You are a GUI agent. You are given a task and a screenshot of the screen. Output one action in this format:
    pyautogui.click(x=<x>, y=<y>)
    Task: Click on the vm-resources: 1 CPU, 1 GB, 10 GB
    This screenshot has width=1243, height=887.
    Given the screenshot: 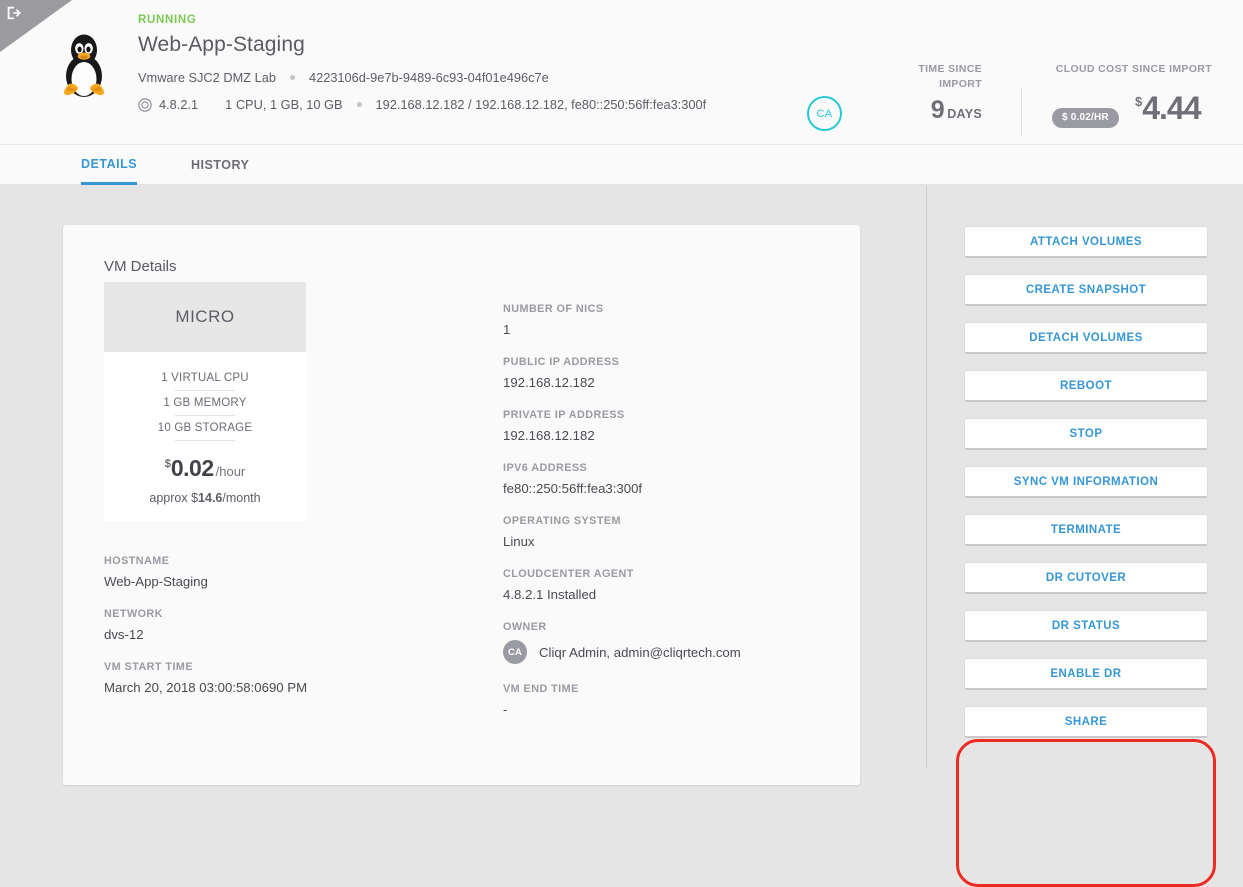 What is the action you would take?
    pyautogui.click(x=284, y=104)
    